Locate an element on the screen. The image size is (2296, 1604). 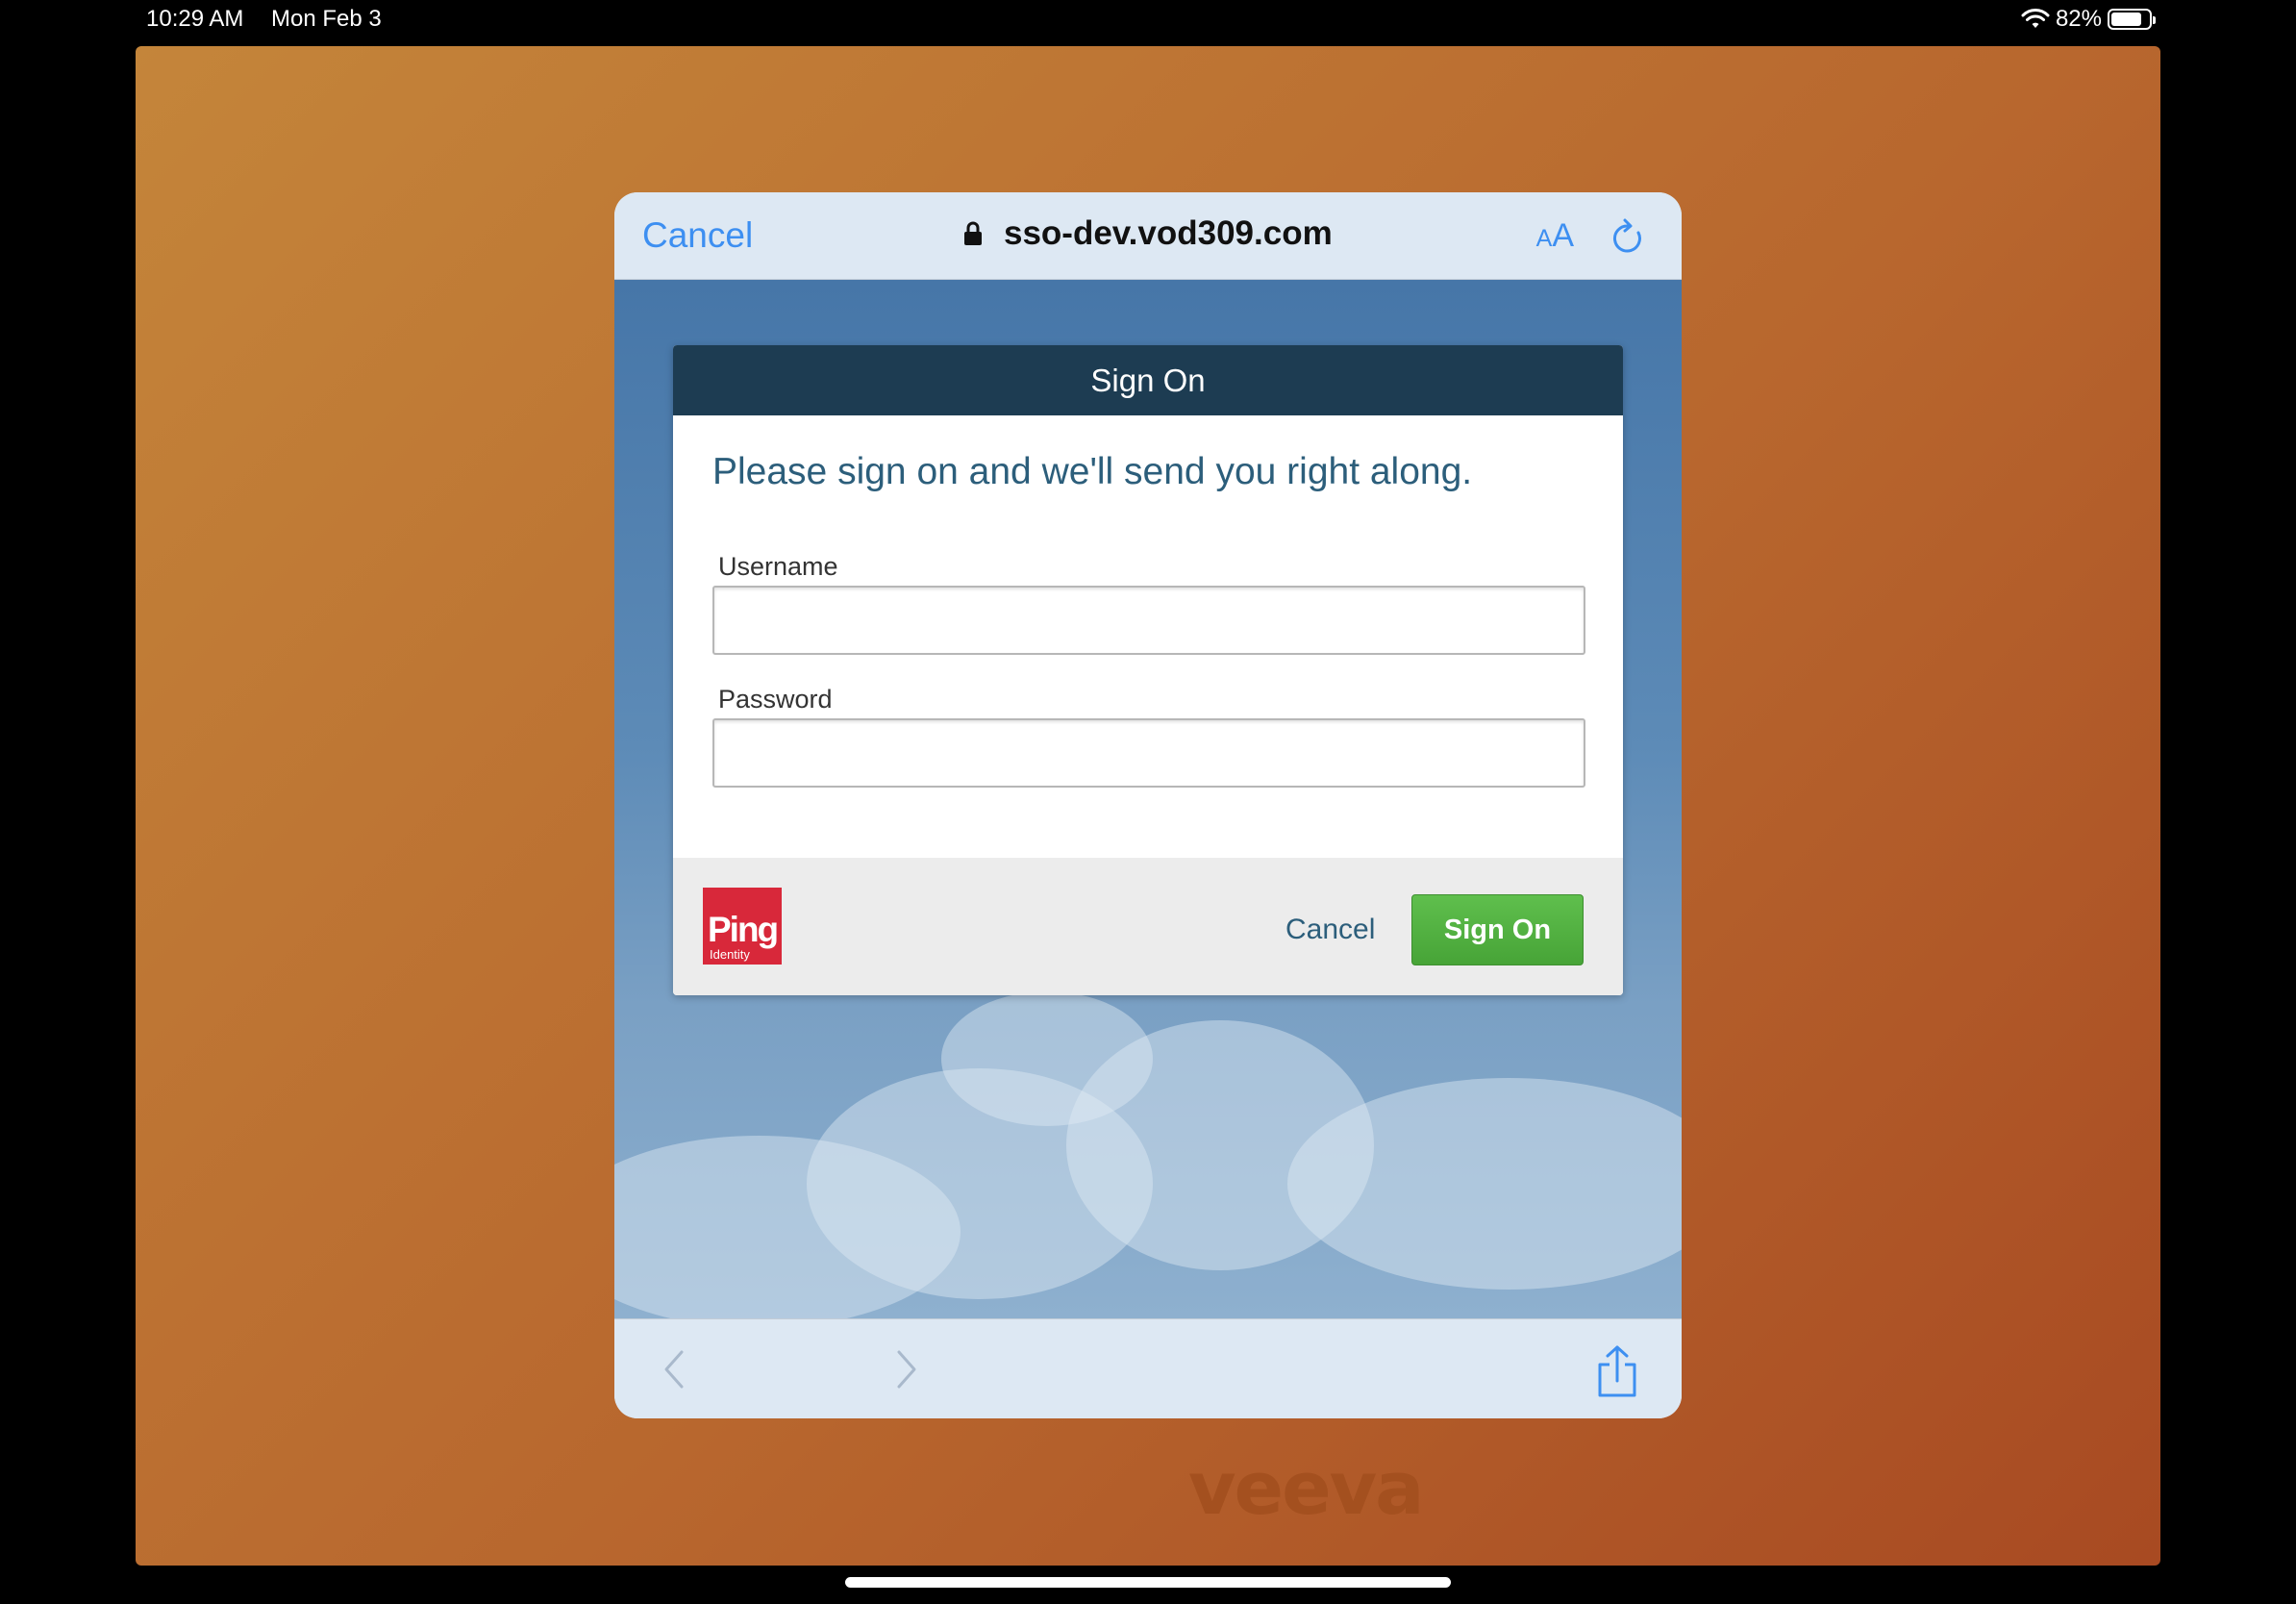
veeva-logo: veeva is located at coordinates (1306, 1488).